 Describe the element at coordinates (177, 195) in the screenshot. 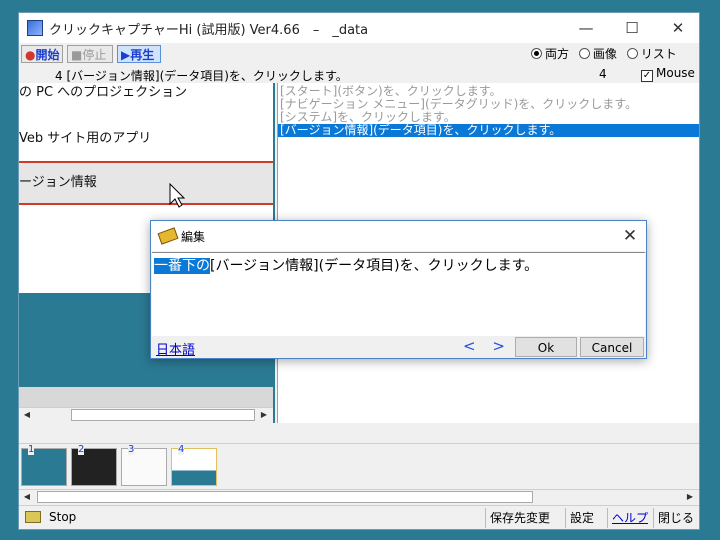

I see `mouse-cursor-icon` at that location.